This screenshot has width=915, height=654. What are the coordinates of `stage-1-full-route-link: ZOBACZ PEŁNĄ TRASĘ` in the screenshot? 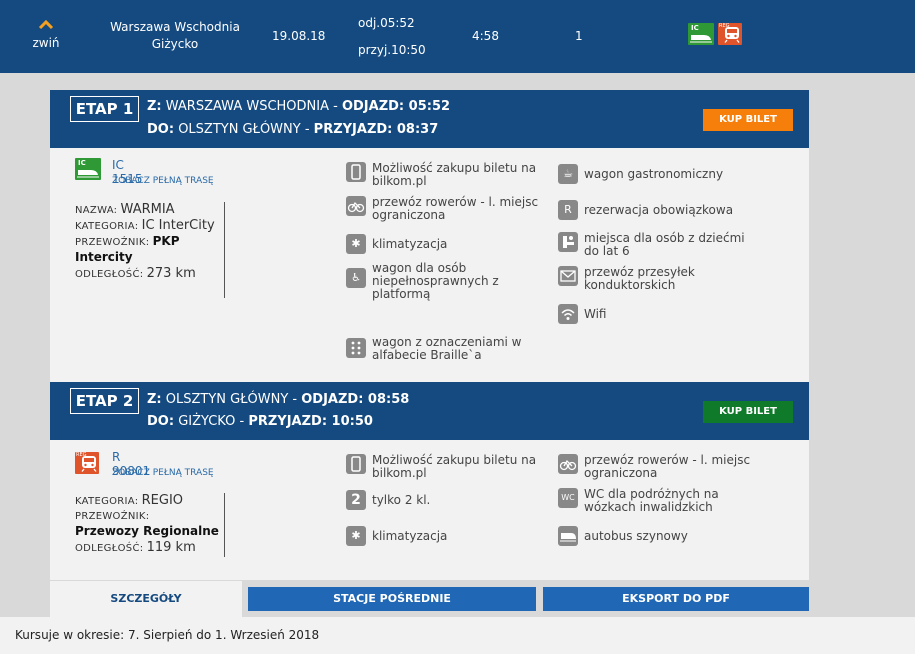 It's located at (163, 181).